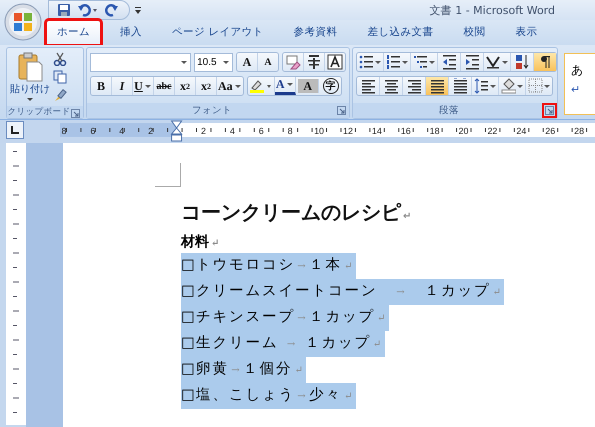 The height and width of the screenshot is (427, 595). Describe the element at coordinates (449, 62) in the screenshot. I see `decrease-indent-icon` at that location.